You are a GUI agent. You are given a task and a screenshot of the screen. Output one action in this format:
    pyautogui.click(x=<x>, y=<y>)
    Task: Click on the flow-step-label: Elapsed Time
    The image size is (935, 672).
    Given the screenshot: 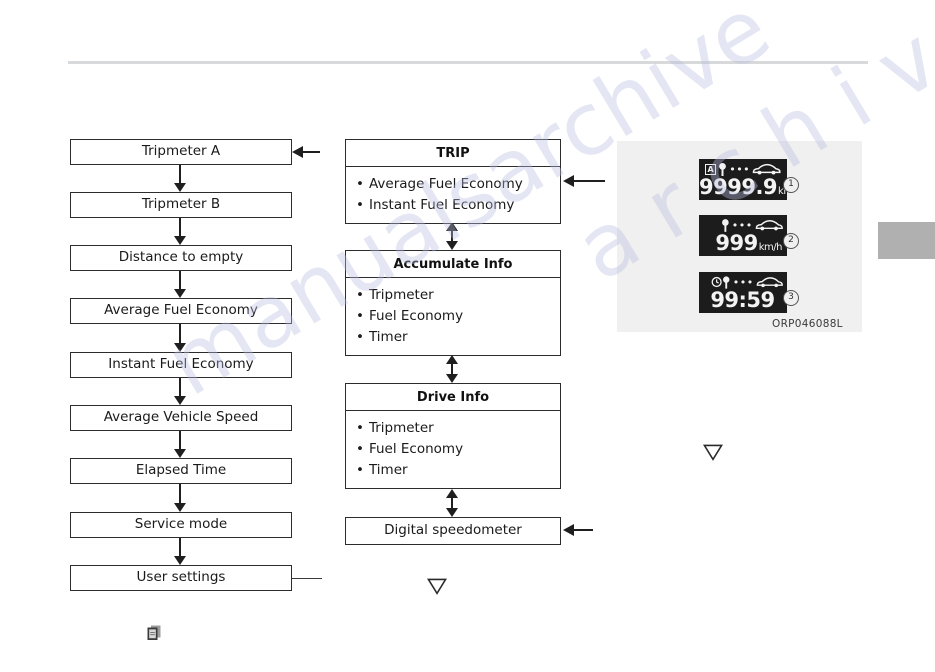 What is the action you would take?
    pyautogui.click(x=181, y=470)
    